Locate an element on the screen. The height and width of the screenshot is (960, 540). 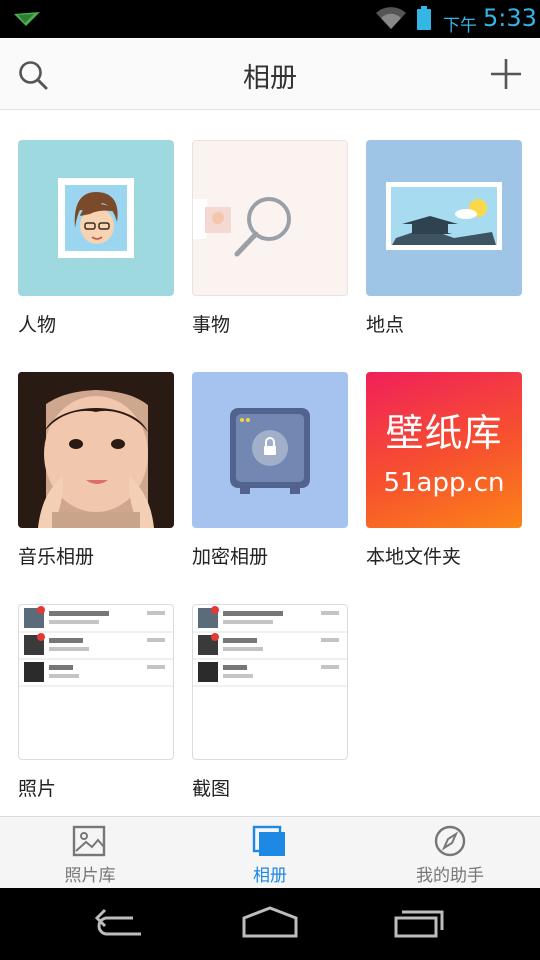
status-clock: 5:33 is located at coordinates (510, 18).